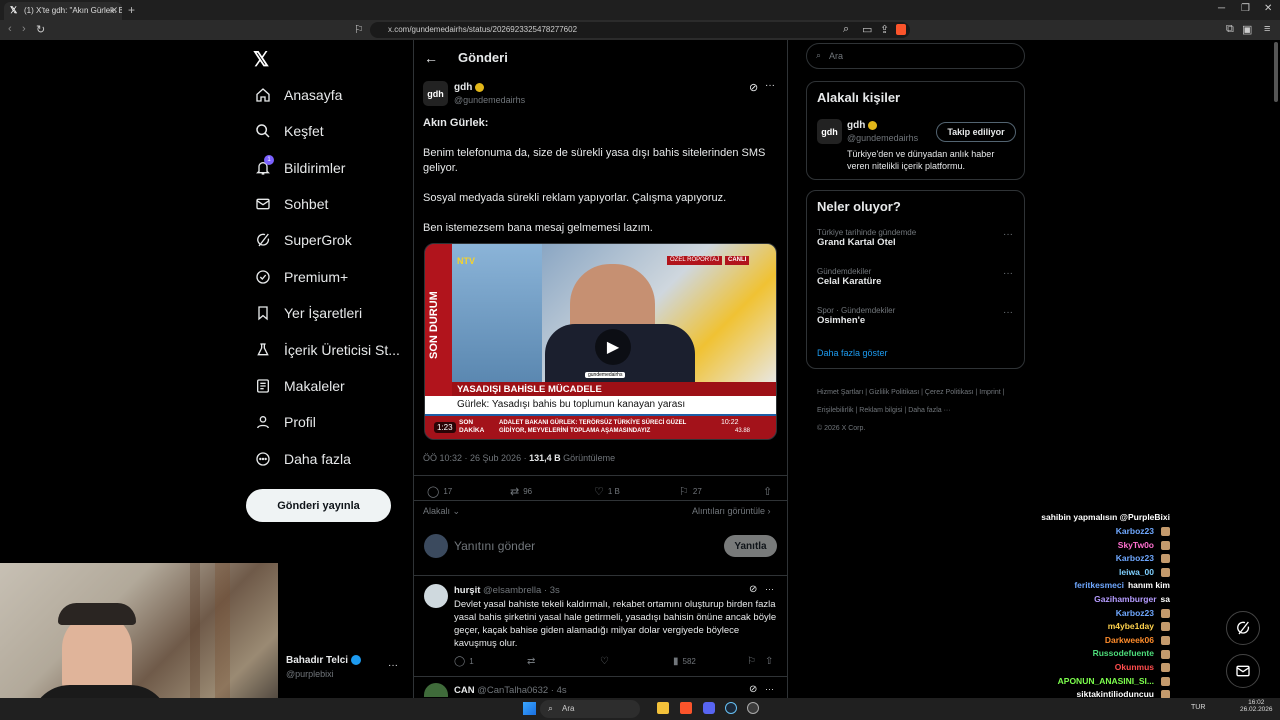 The height and width of the screenshot is (720, 1280). What do you see at coordinates (1268, 8) in the screenshot?
I see `window-close-icon: ✕` at bounding box center [1268, 8].